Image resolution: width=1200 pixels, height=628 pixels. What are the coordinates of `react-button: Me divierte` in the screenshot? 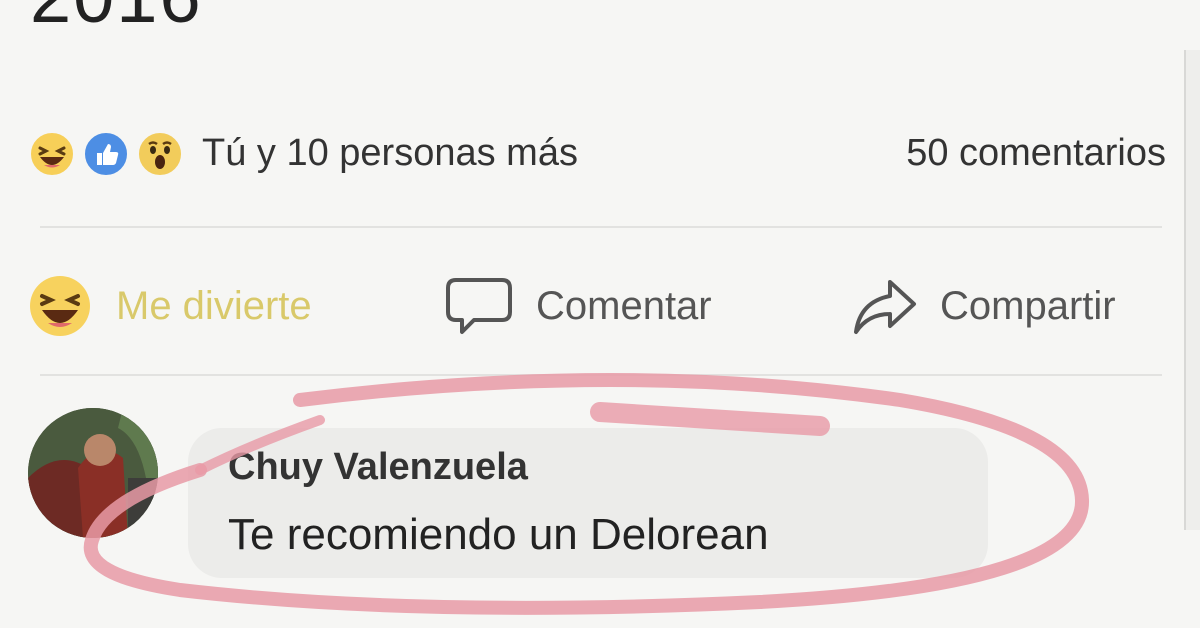 It's located at (194, 305).